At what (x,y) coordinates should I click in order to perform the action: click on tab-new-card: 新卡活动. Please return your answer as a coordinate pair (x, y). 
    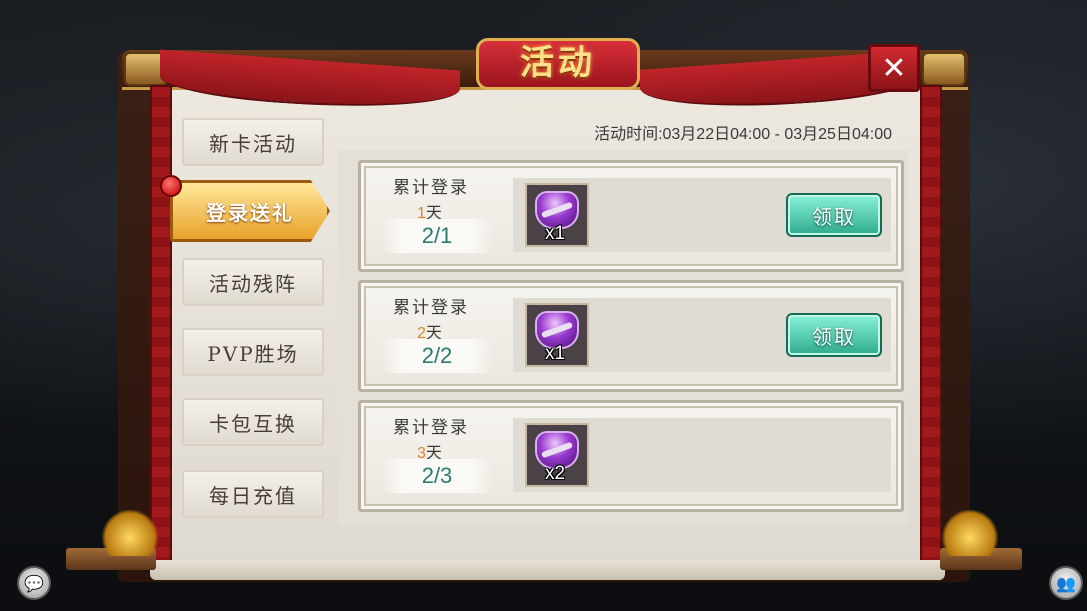
    Looking at the image, I should click on (253, 142).